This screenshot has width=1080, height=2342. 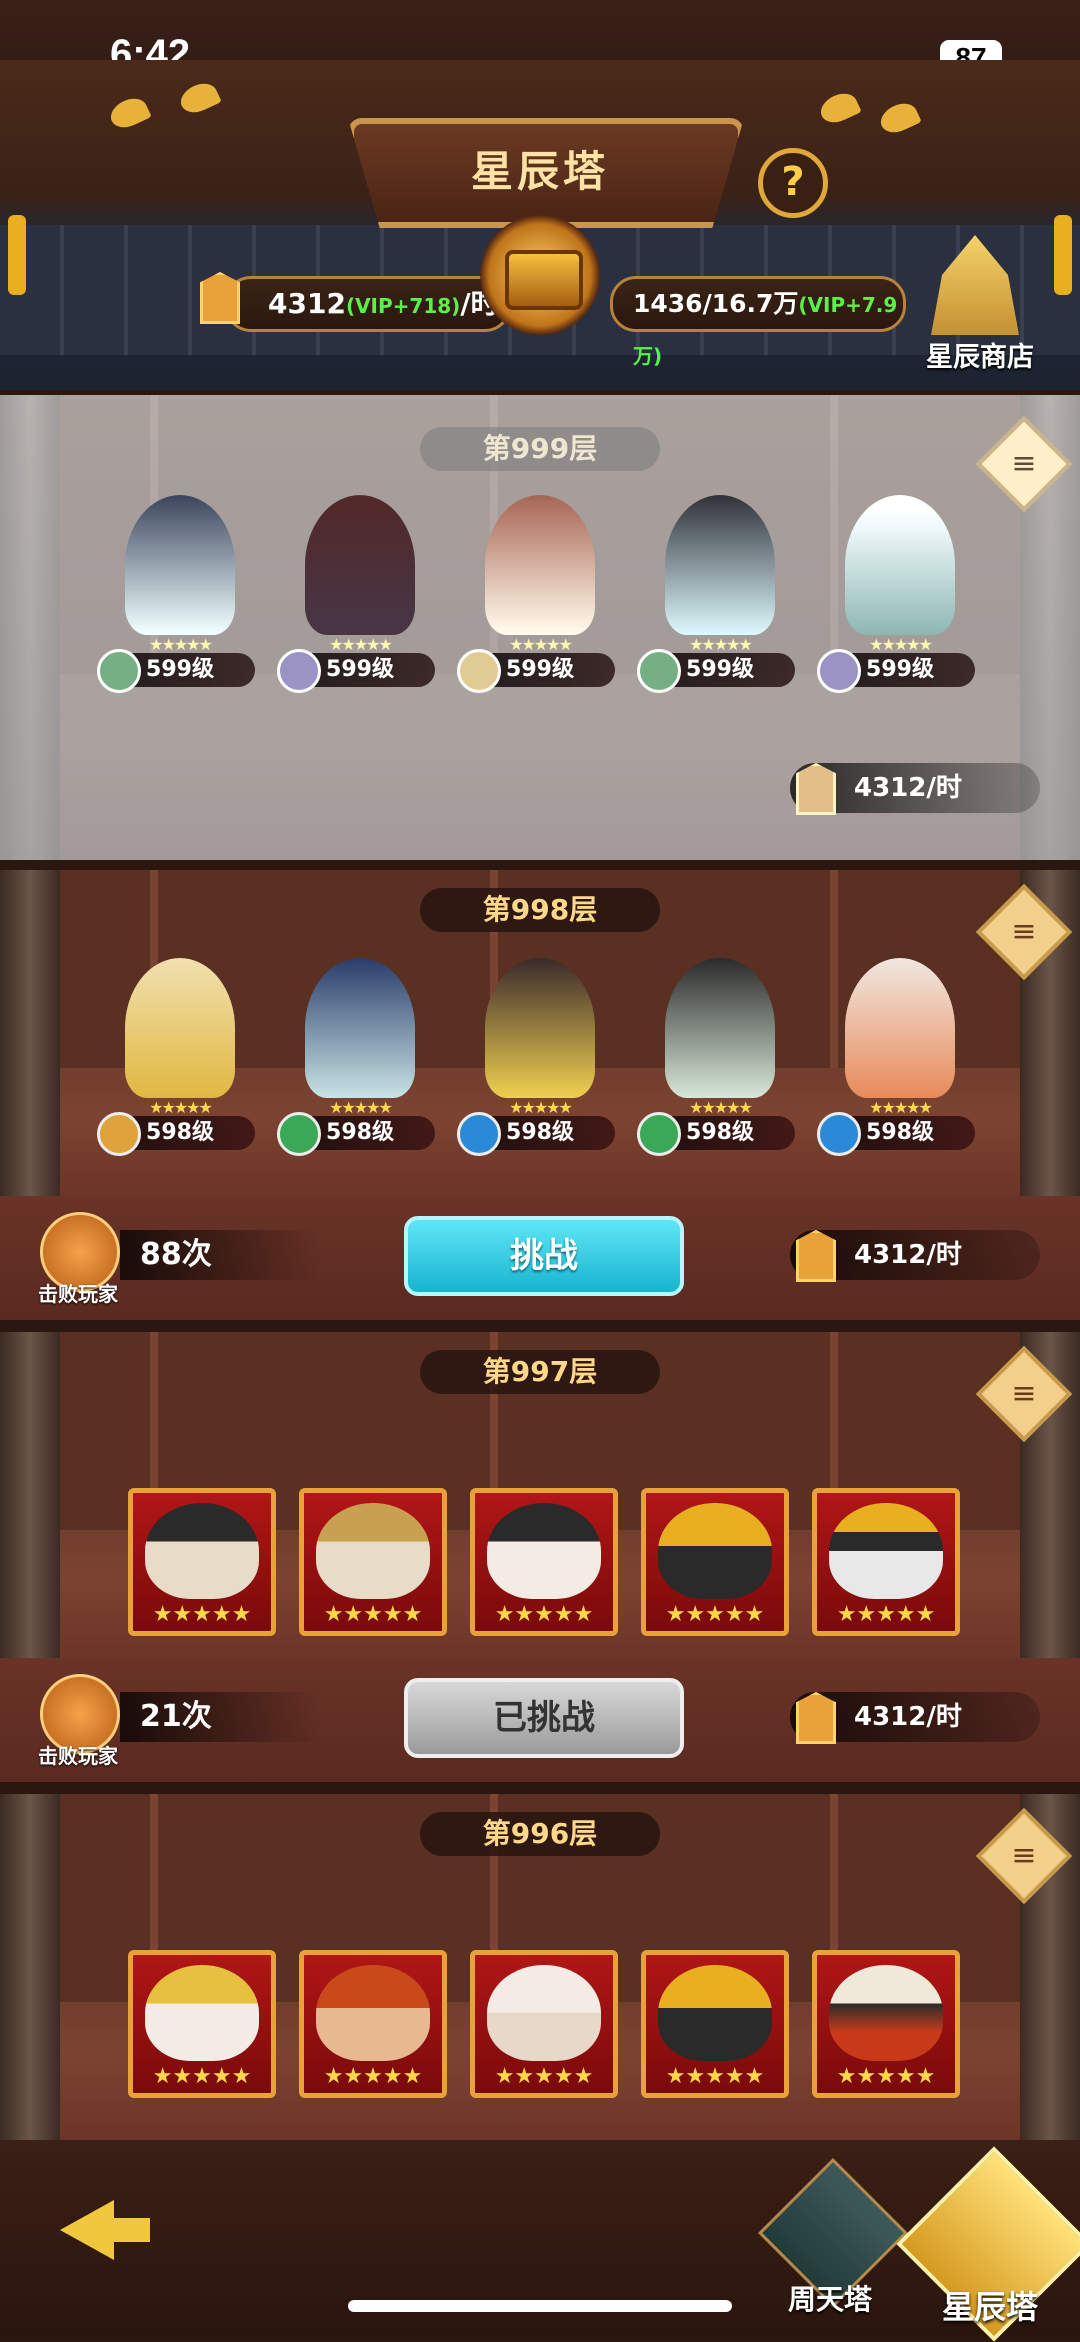 What do you see at coordinates (540, 1372) in the screenshot?
I see `floor-label: 第997层` at bounding box center [540, 1372].